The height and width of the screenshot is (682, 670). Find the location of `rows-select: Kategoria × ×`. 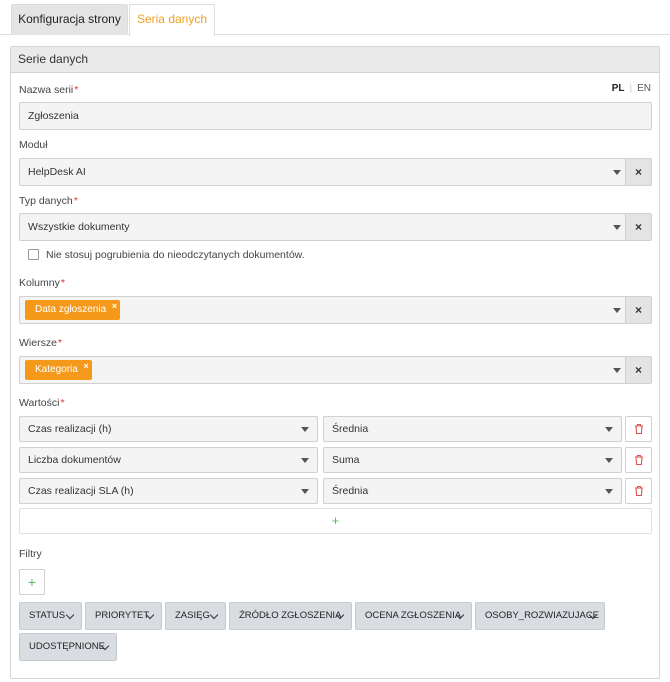

rows-select: Kategoria × × is located at coordinates (335, 370).